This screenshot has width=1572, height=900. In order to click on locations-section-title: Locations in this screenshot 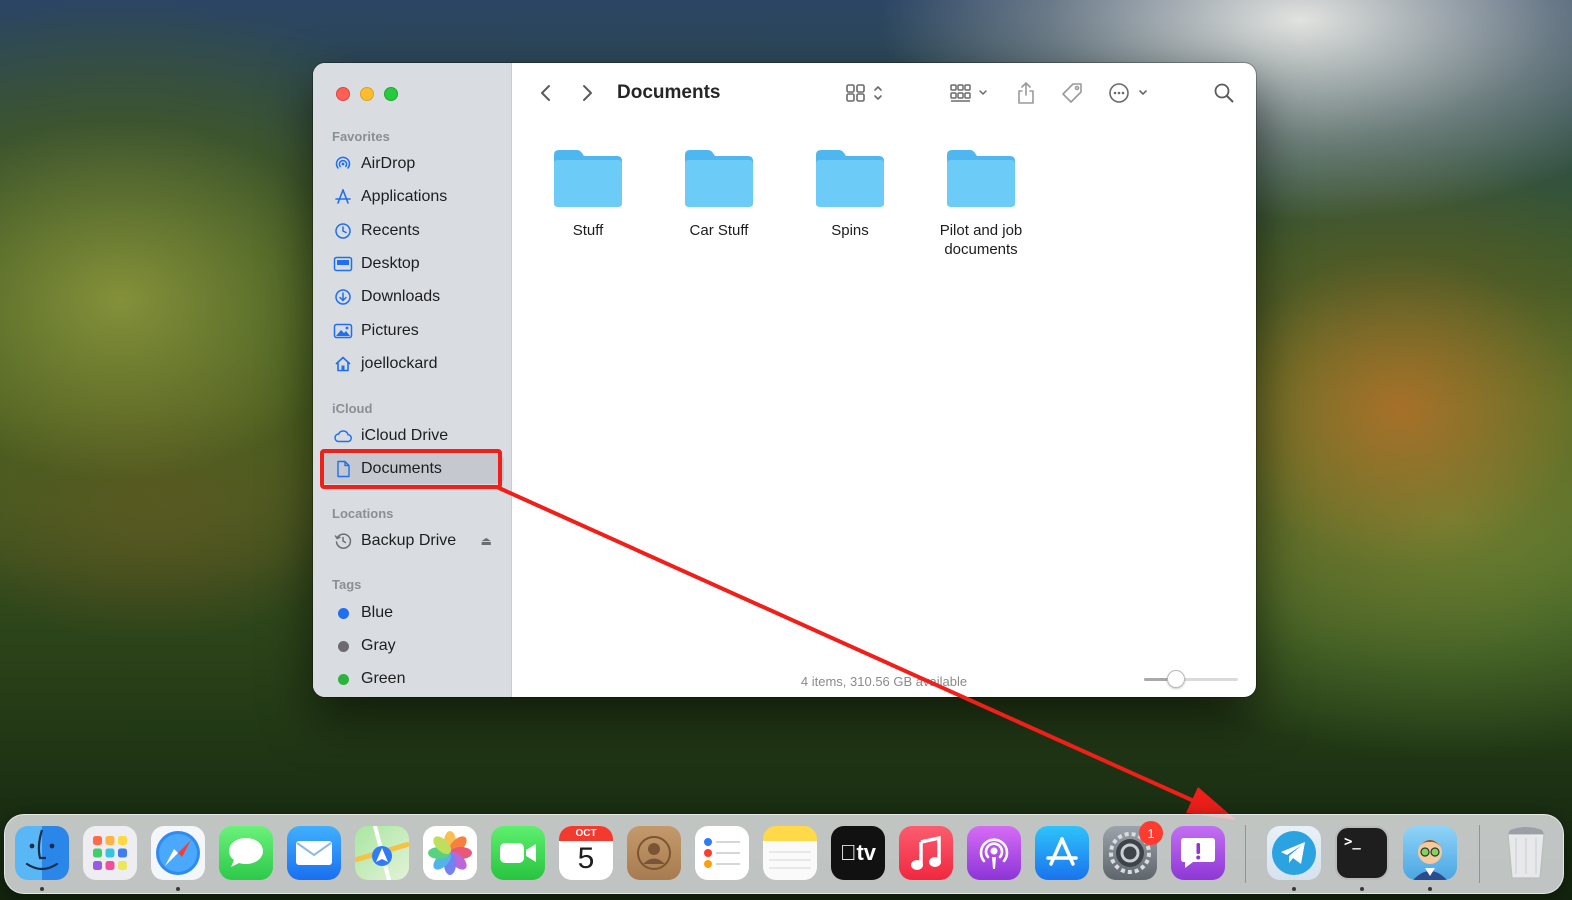, I will do `click(363, 513)`.